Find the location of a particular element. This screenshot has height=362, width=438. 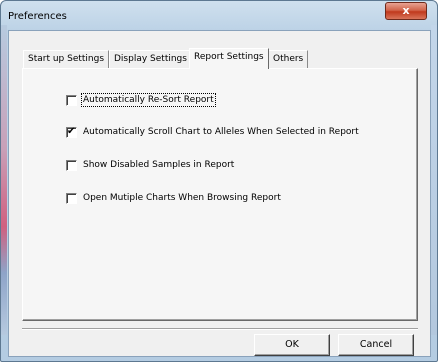

window-frame-right is located at coordinates (434, 180).